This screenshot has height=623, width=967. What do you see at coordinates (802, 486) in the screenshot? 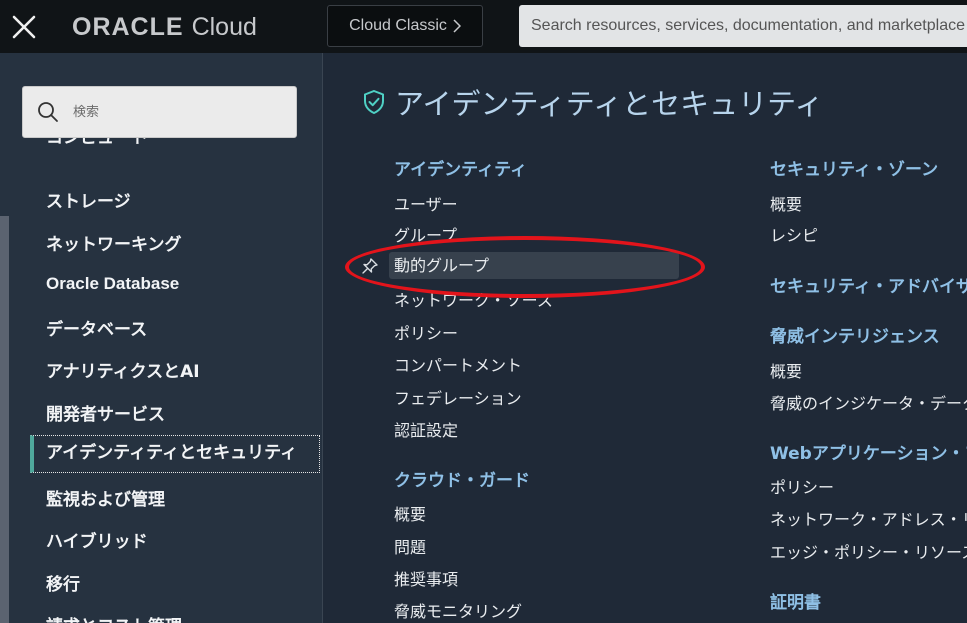
I see `link-waf-policies: ポリシー` at bounding box center [802, 486].